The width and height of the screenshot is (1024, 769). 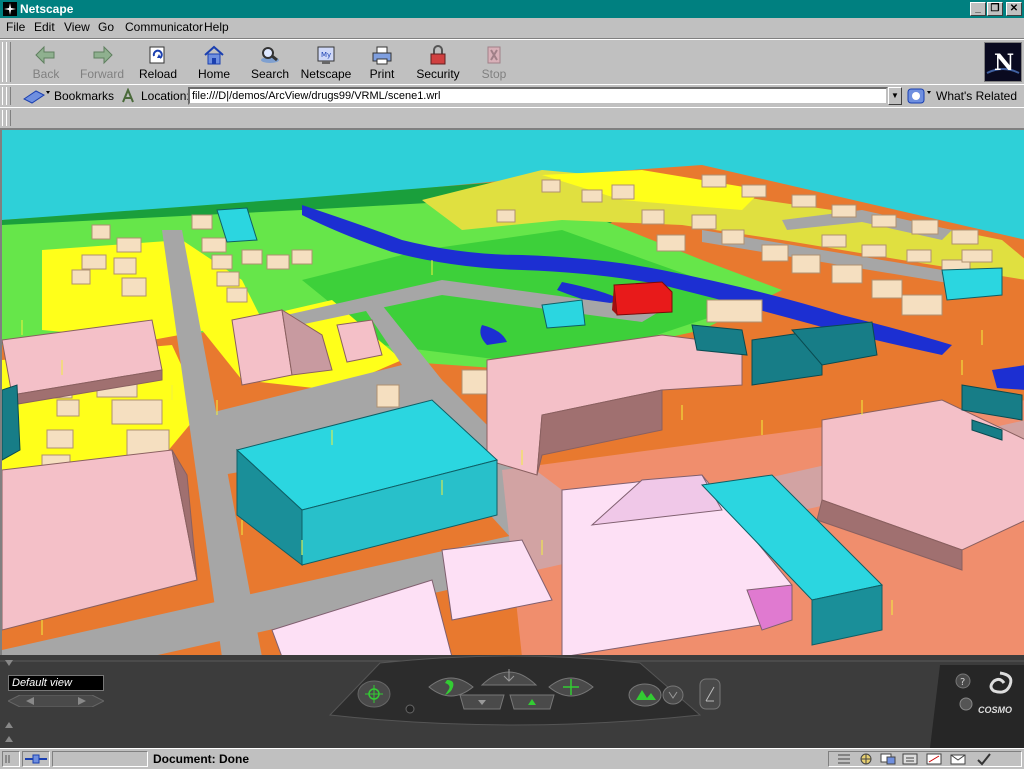 I want to click on whats-related-label: What's Related, so click(x=976, y=96).